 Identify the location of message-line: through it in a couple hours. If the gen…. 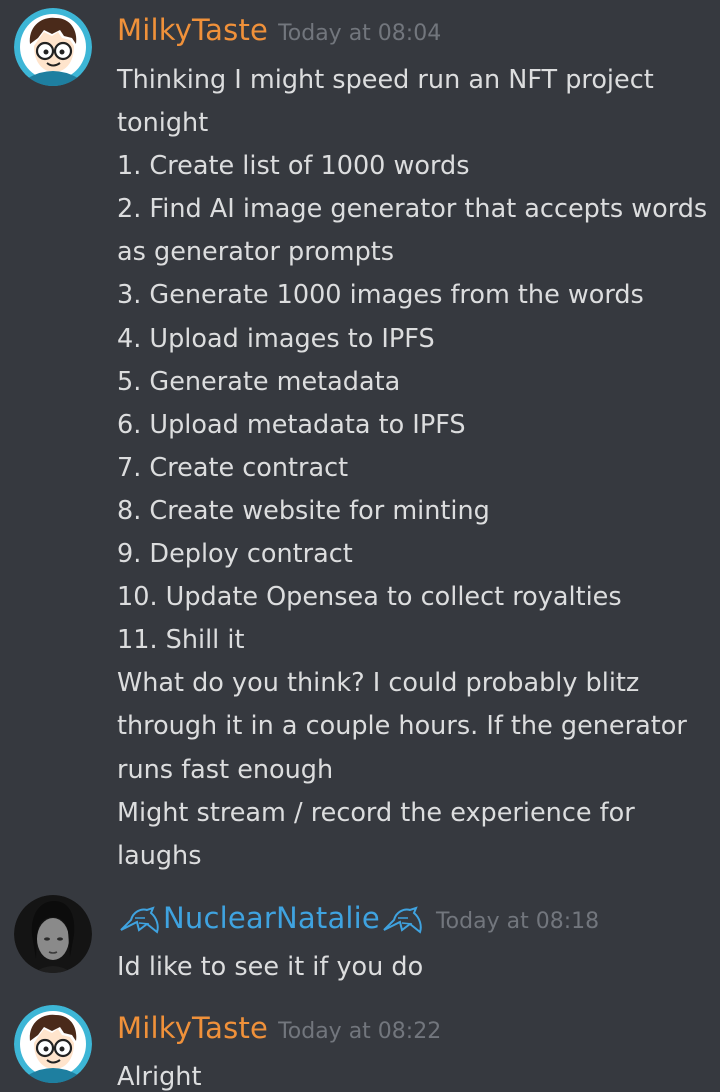
(402, 726).